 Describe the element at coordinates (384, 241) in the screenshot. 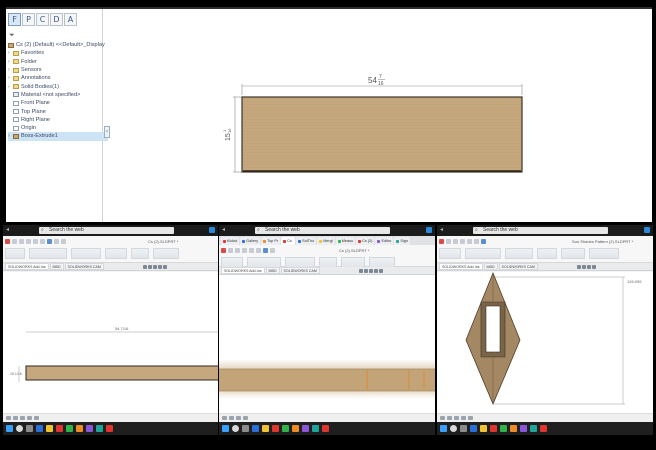

I see `browser-tab: Editor` at that location.